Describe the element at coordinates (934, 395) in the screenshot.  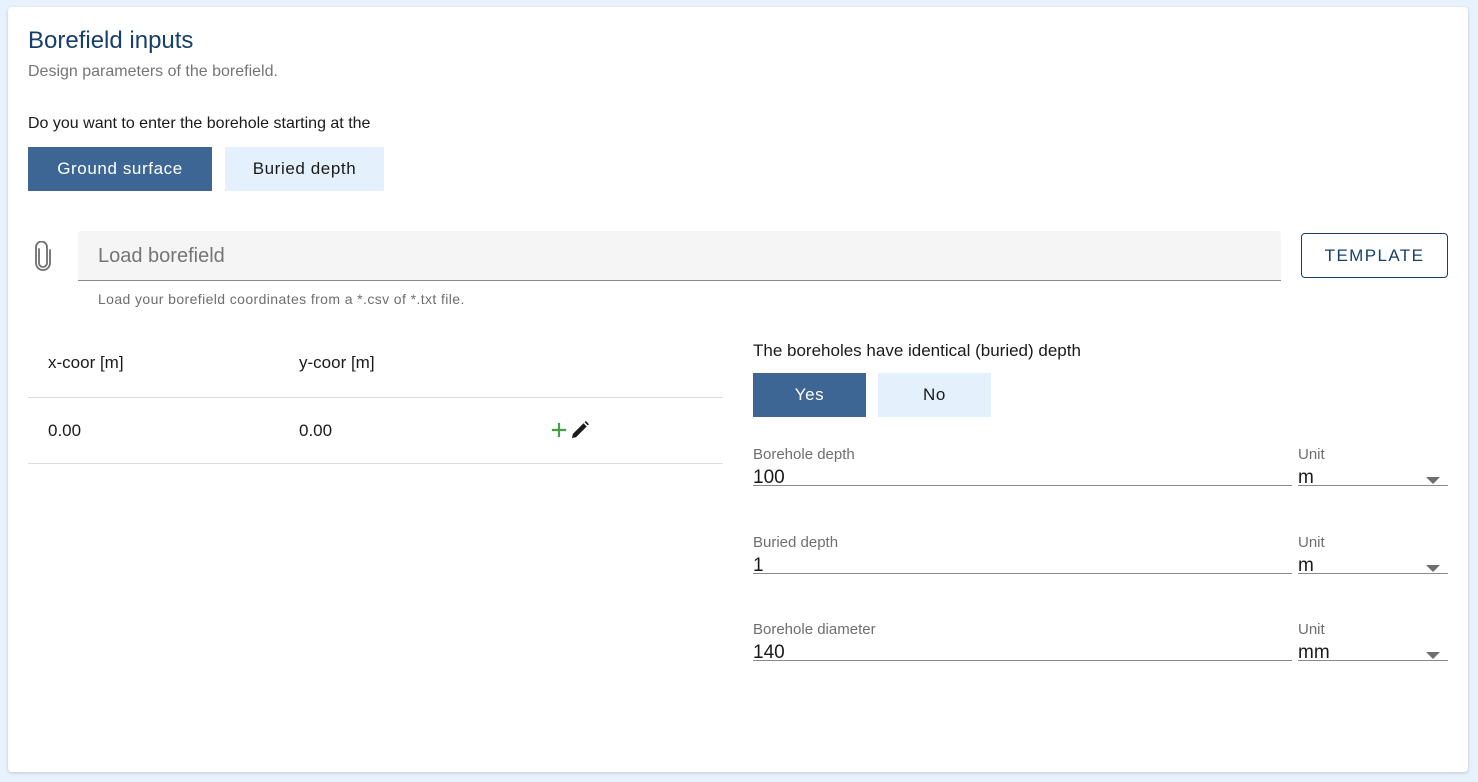
I see `no-button: No` at that location.